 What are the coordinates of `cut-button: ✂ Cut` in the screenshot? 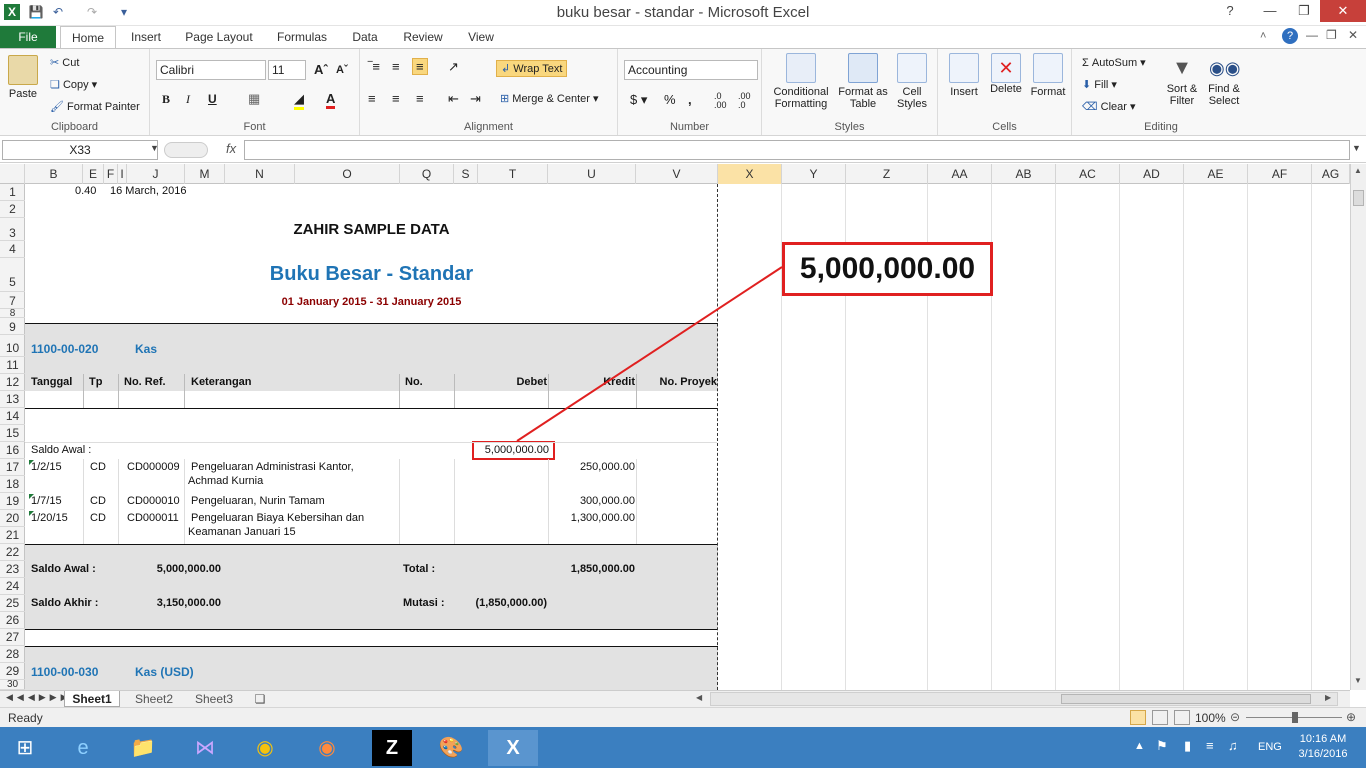 It's located at (64, 62).